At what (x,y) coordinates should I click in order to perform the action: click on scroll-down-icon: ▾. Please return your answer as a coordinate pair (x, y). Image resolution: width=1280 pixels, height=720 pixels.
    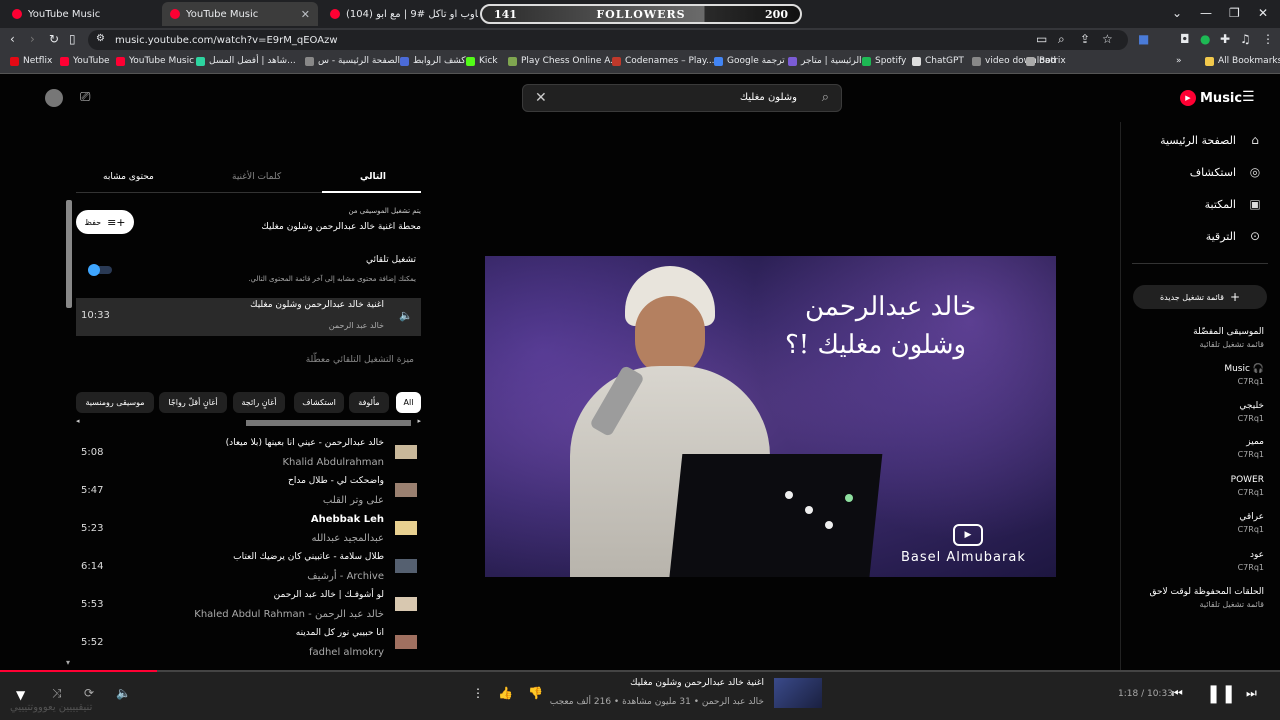
    Looking at the image, I should click on (68, 662).